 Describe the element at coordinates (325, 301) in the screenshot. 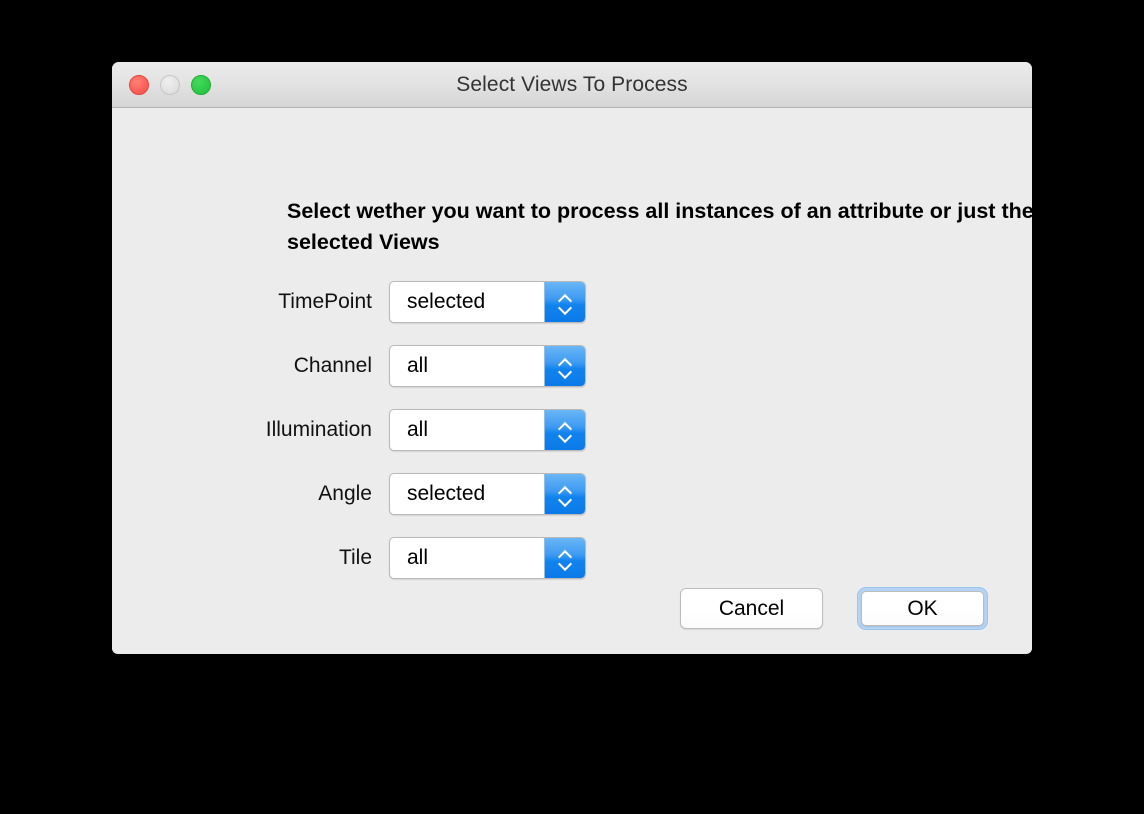

I see `label-timepoint: TimePoint` at that location.